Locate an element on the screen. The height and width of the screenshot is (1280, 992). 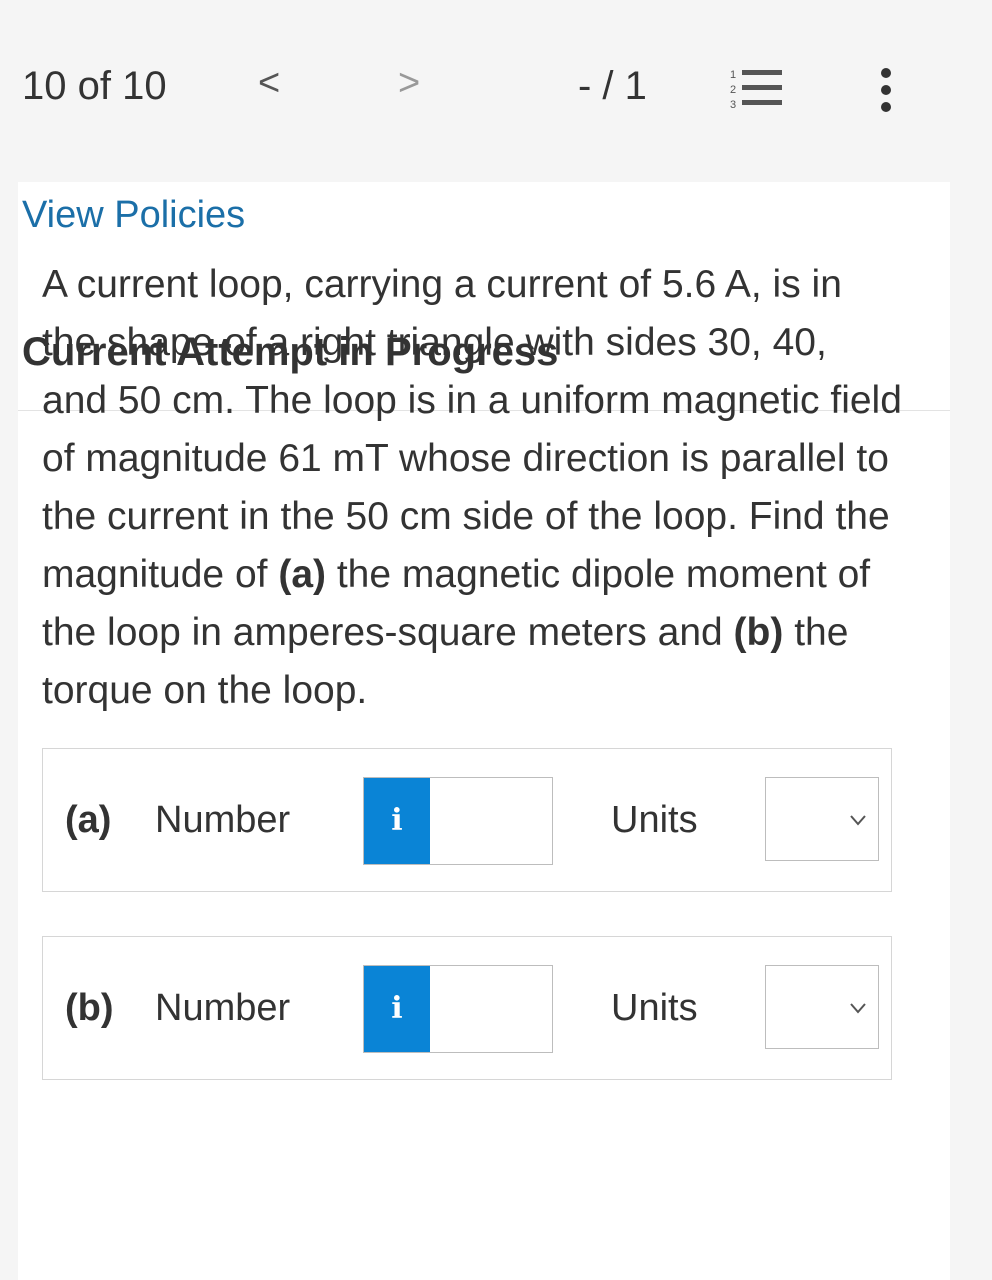
score-display: - / 1 is located at coordinates (612, 86).